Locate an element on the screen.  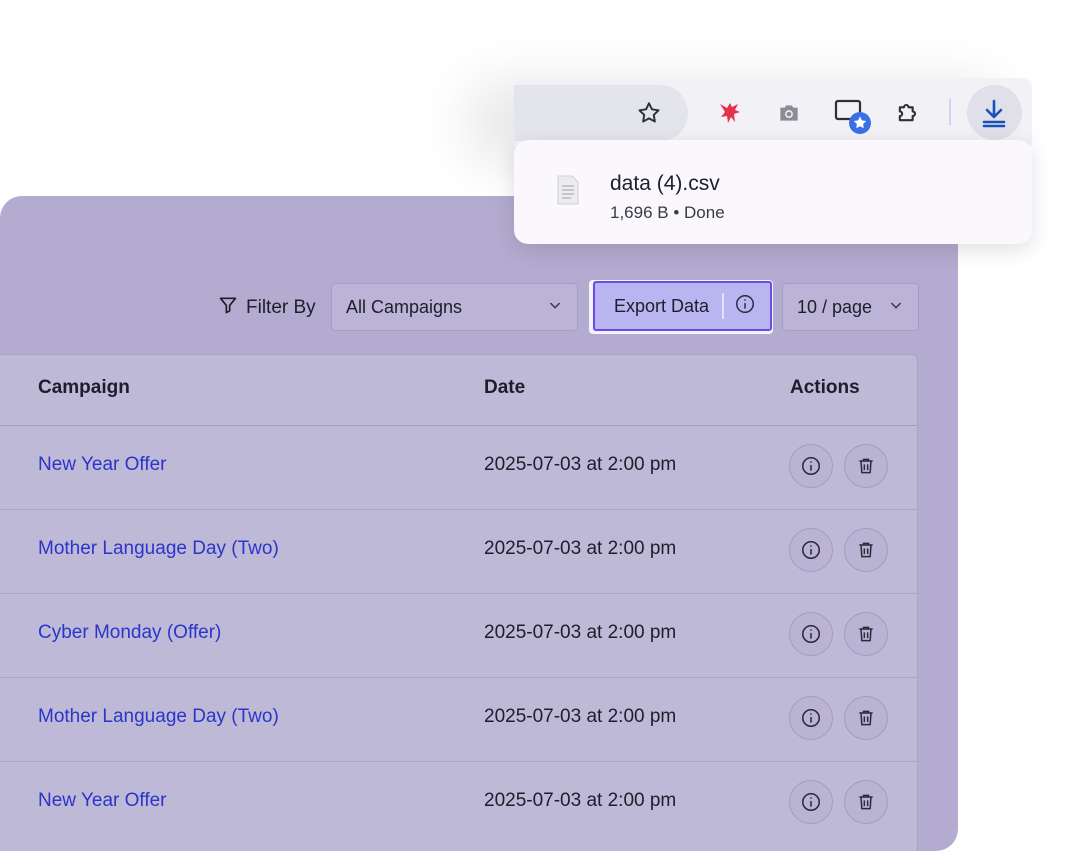
star-icon is located at coordinates (649, 113).